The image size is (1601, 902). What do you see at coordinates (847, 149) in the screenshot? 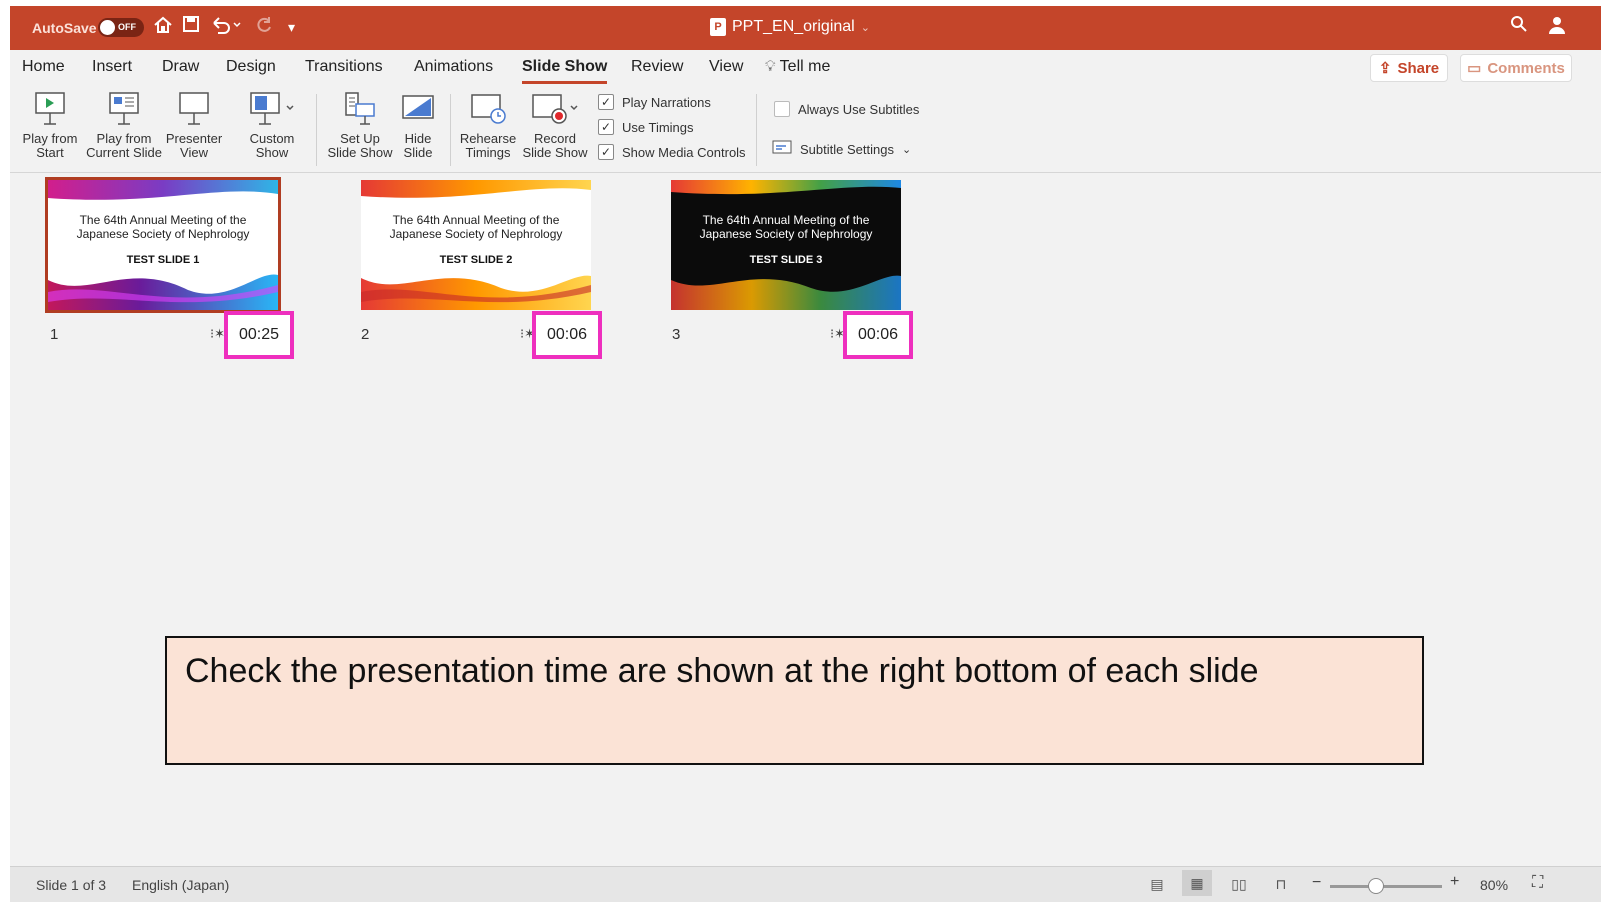
I see `subtitle-settings-label: Subtitle Settings` at bounding box center [847, 149].